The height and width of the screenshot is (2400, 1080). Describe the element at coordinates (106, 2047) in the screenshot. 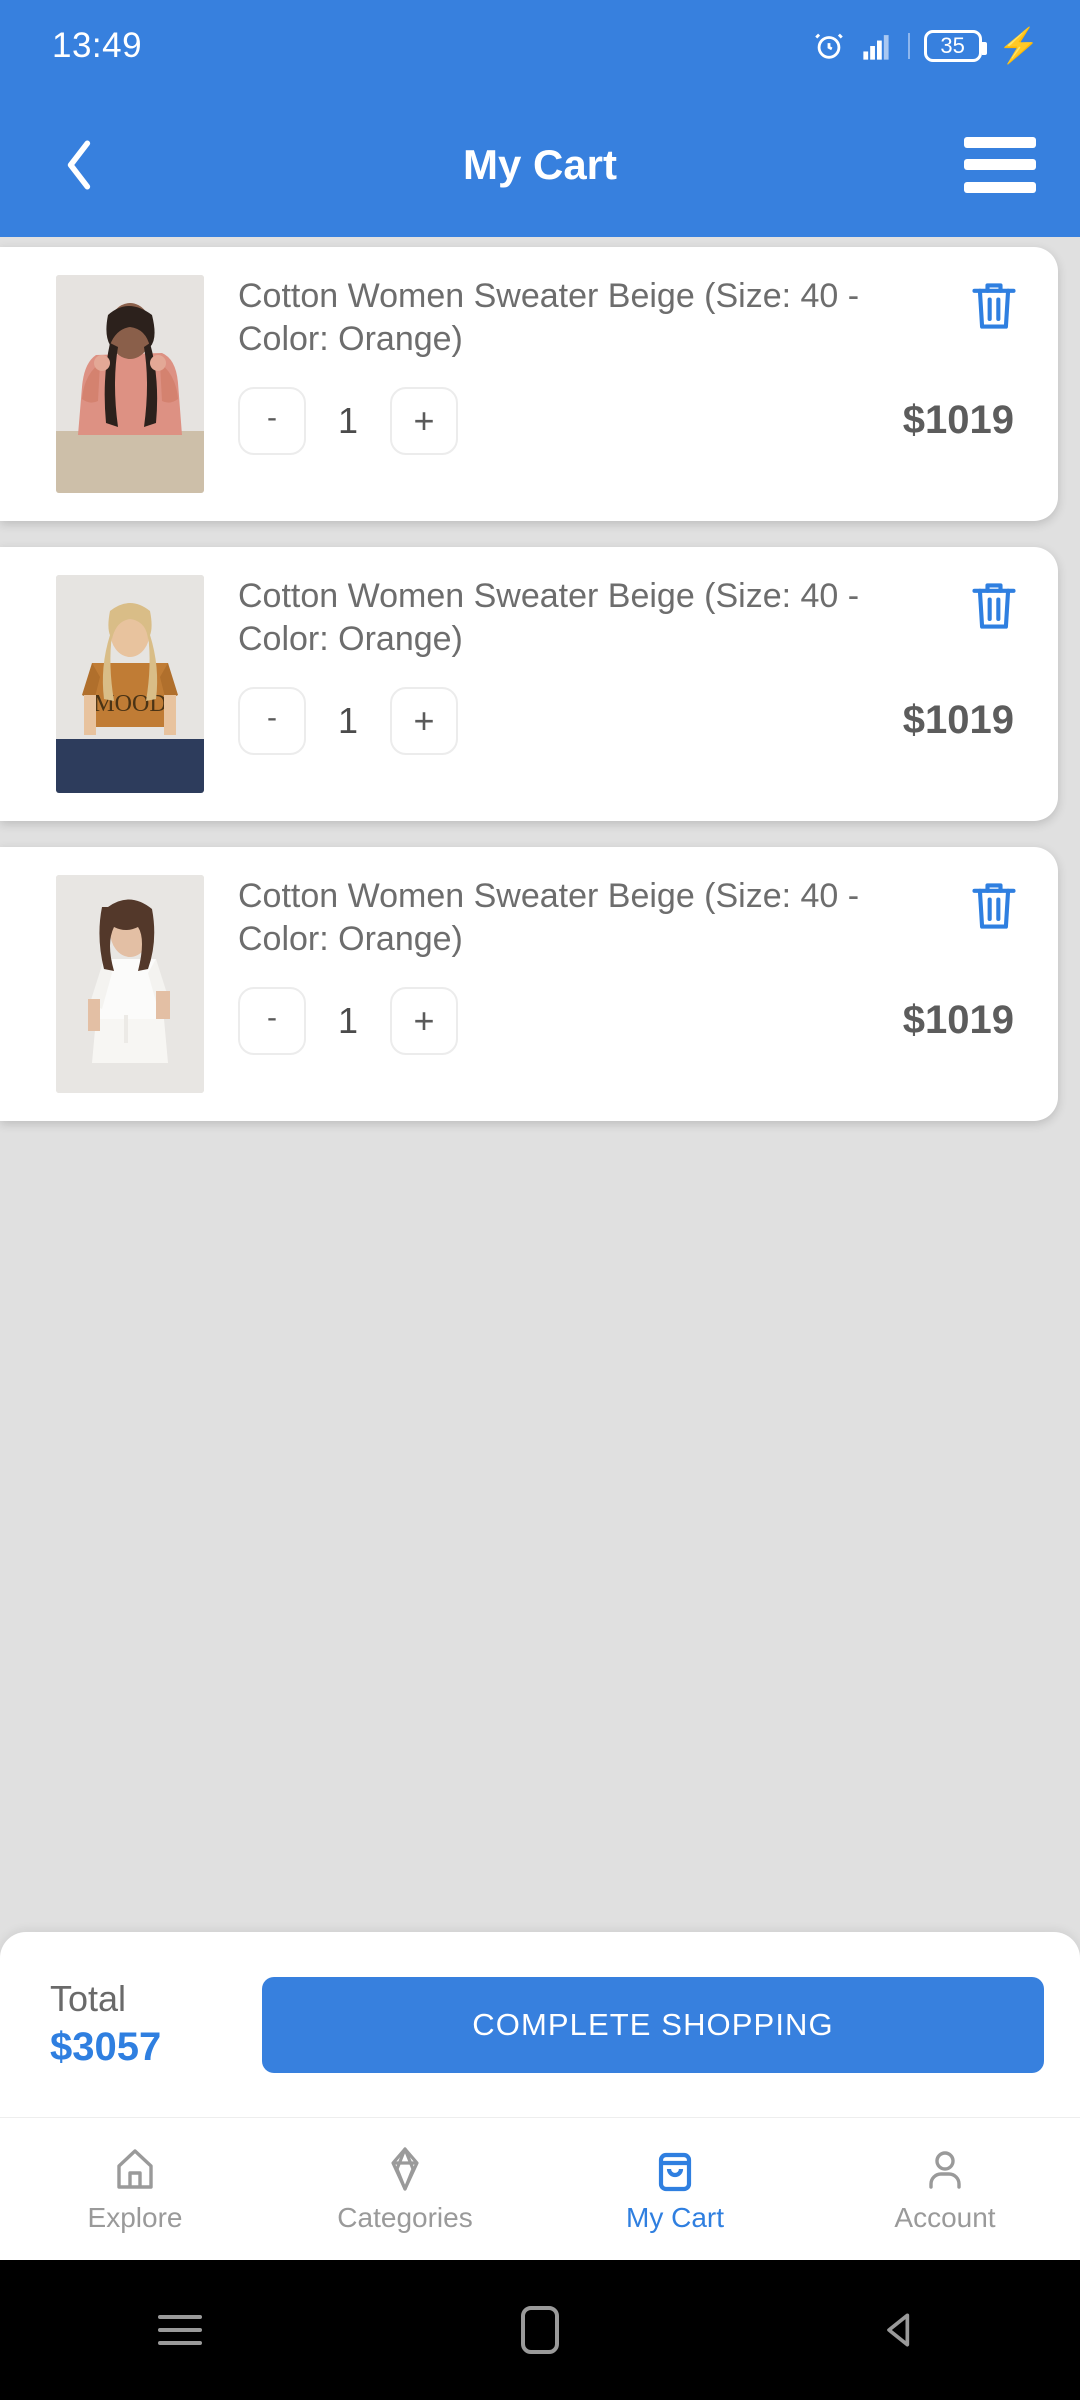

I see `total-value: $3057` at that location.